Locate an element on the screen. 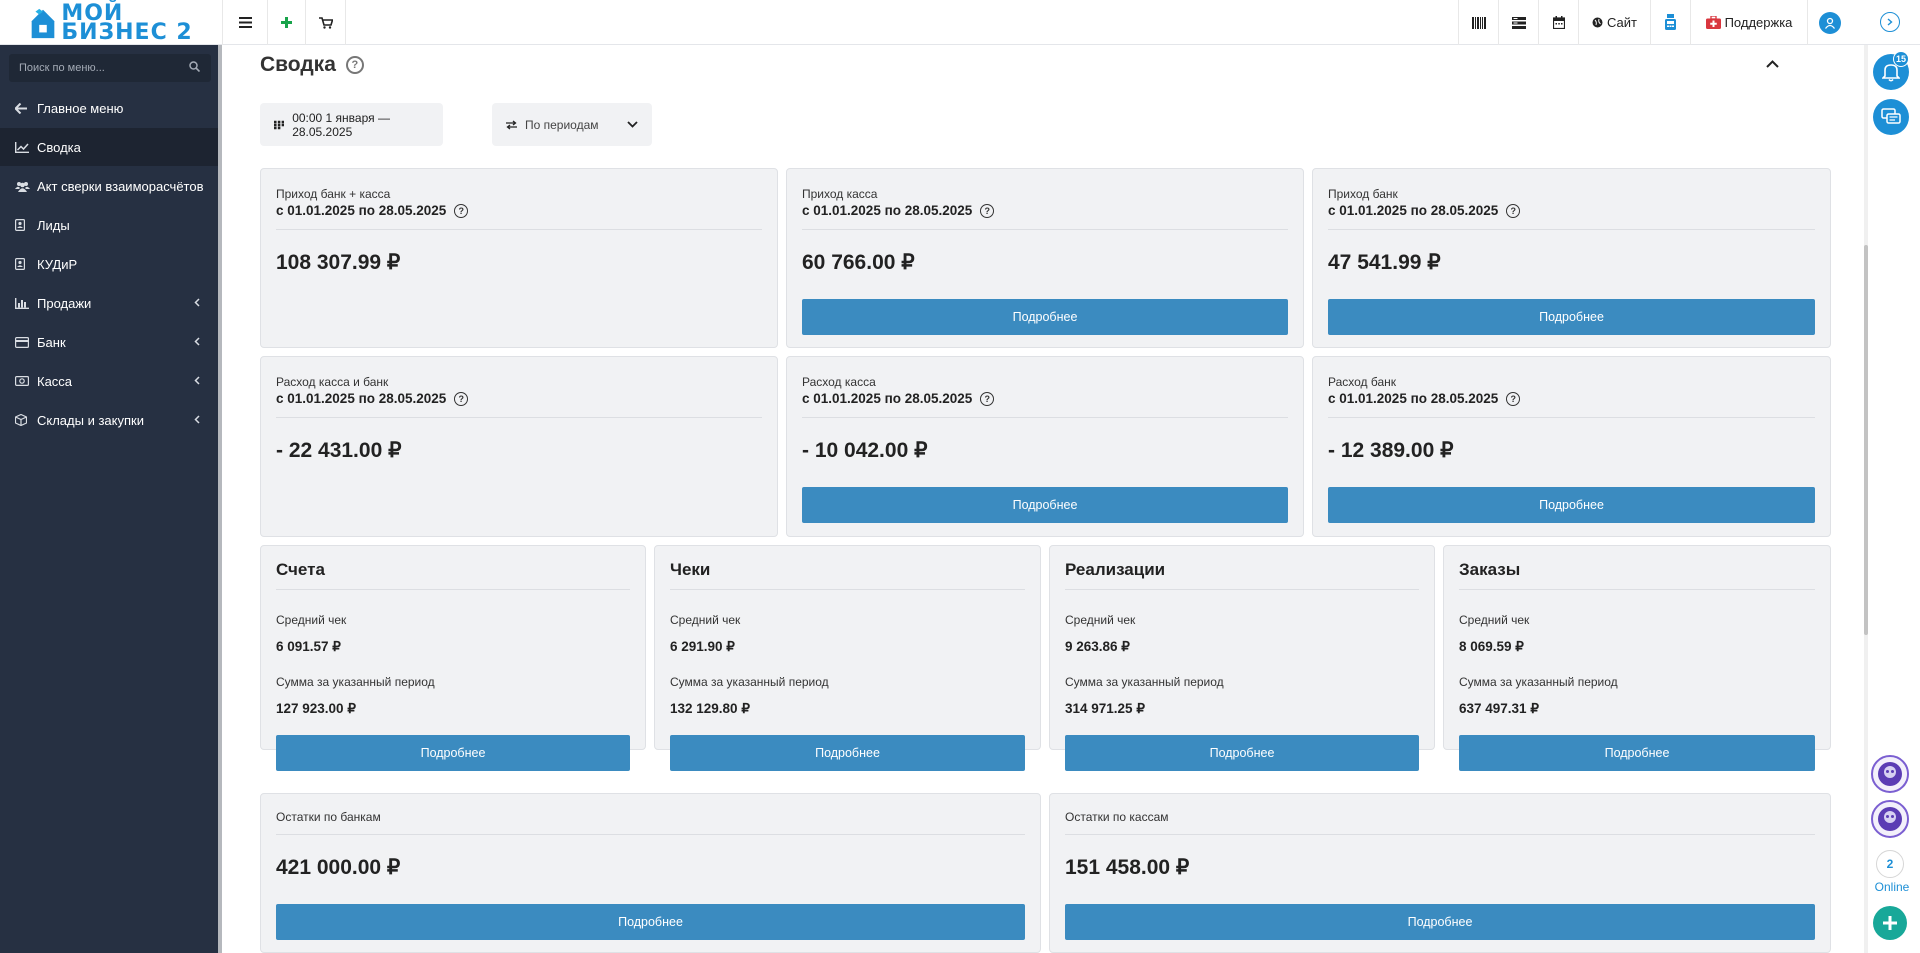 This screenshot has height=953, width=1920. date-range-filter: 00:00 1 января — 28.05.2025 is located at coordinates (351, 124).